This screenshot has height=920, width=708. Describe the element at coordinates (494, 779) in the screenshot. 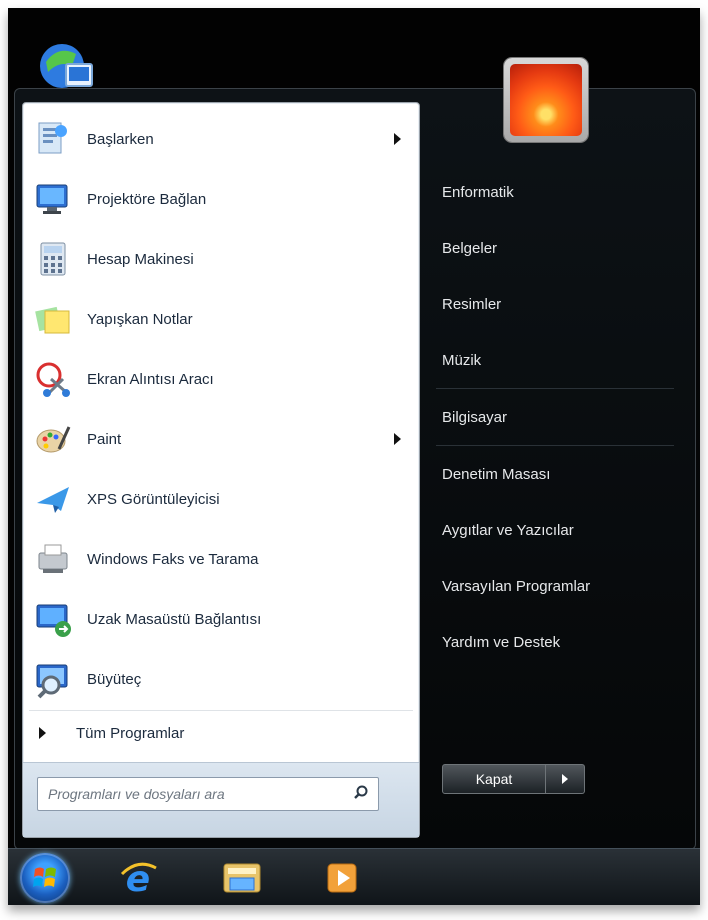

I see `shutdown-button: Kapat` at that location.